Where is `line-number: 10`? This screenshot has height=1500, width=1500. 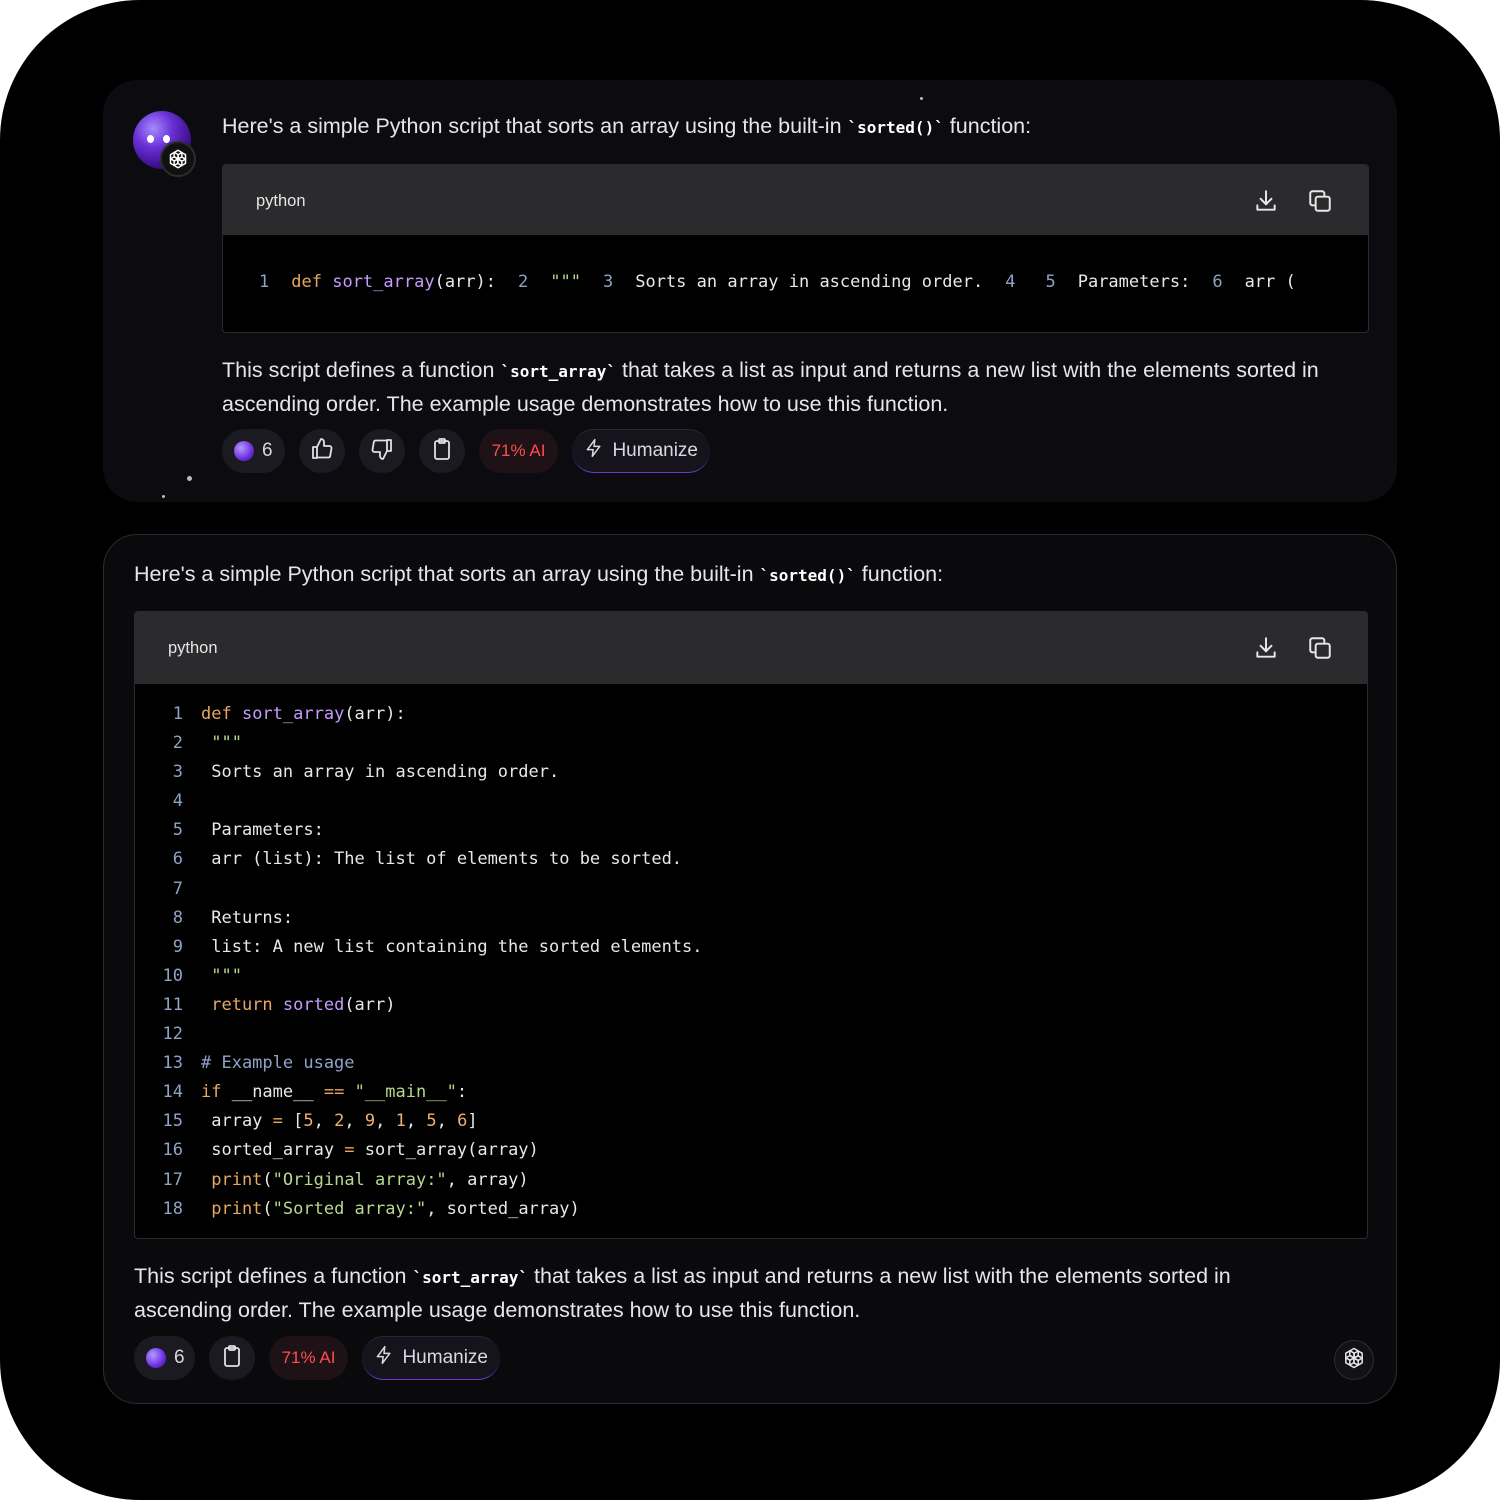
line-number: 10 is located at coordinates (172, 975).